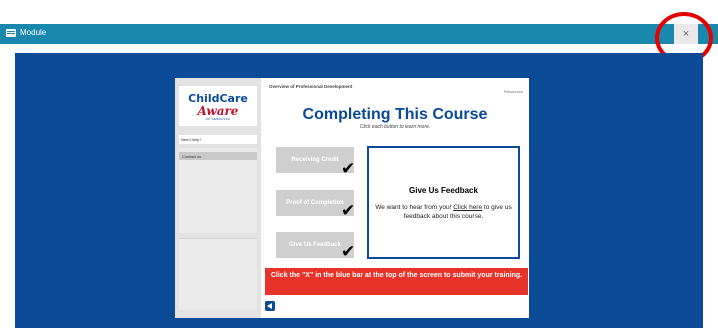  What do you see at coordinates (218, 190) in the screenshot?
I see `sidebar-panel` at bounding box center [218, 190].